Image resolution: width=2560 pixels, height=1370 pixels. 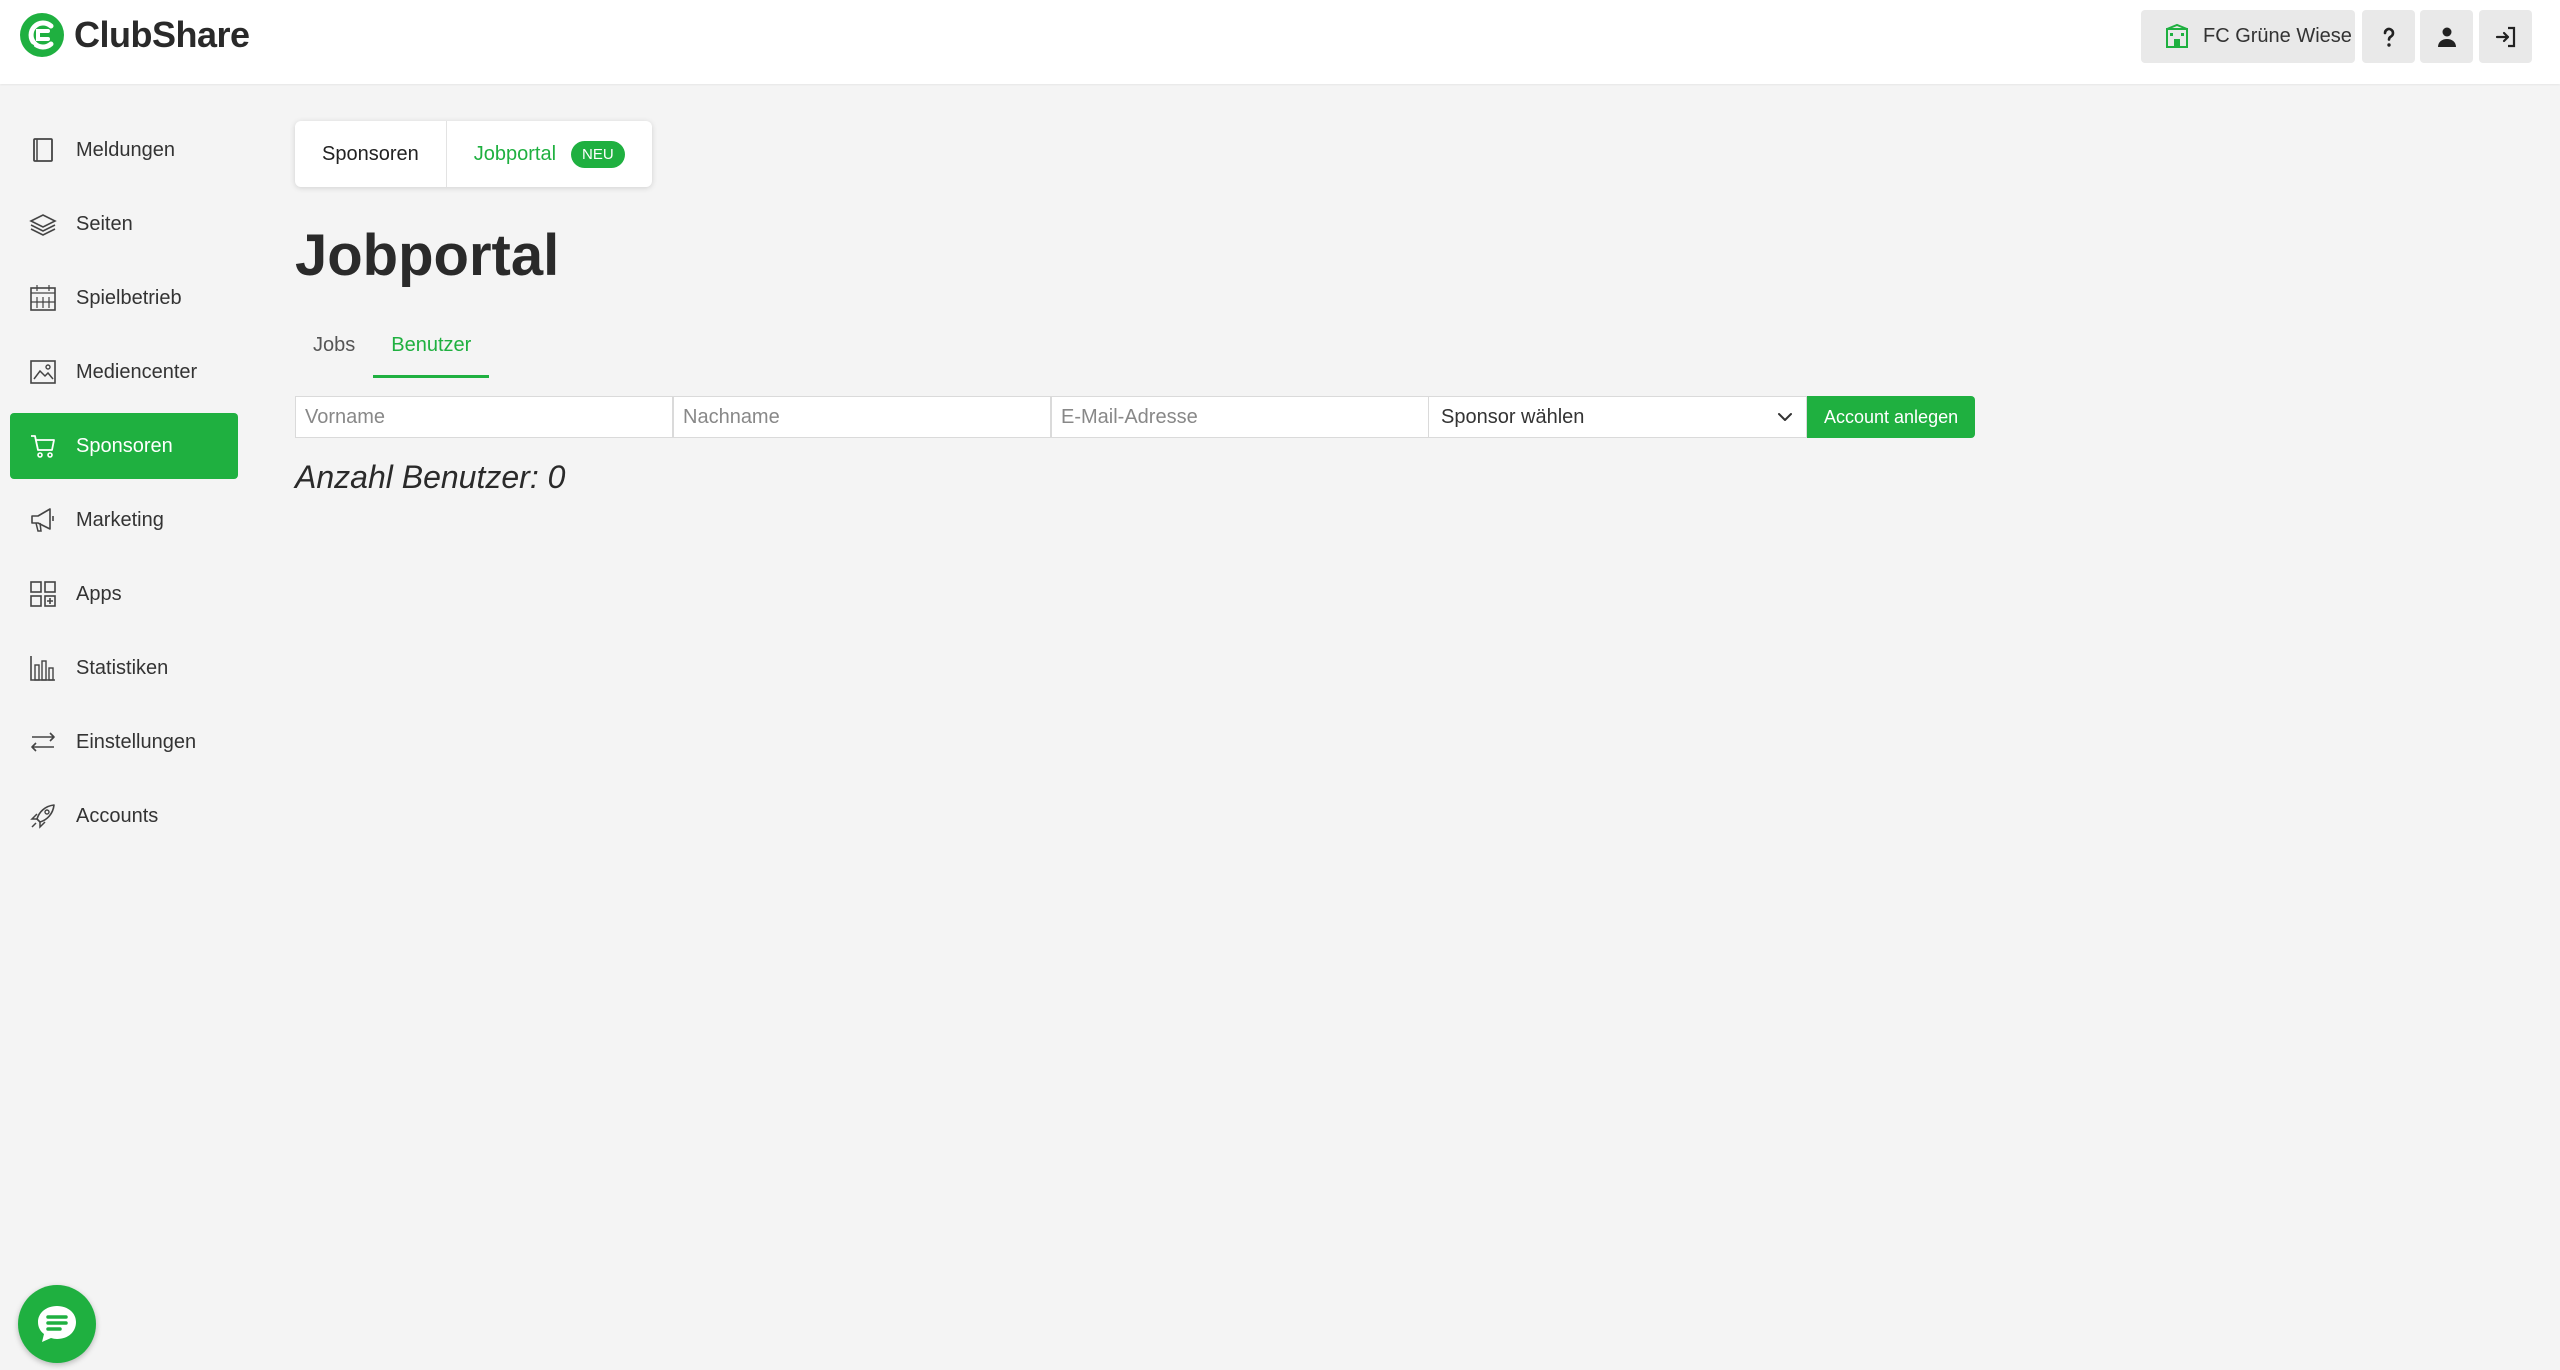 I want to click on club-name: FC Grüne Wiese, so click(x=2277, y=36).